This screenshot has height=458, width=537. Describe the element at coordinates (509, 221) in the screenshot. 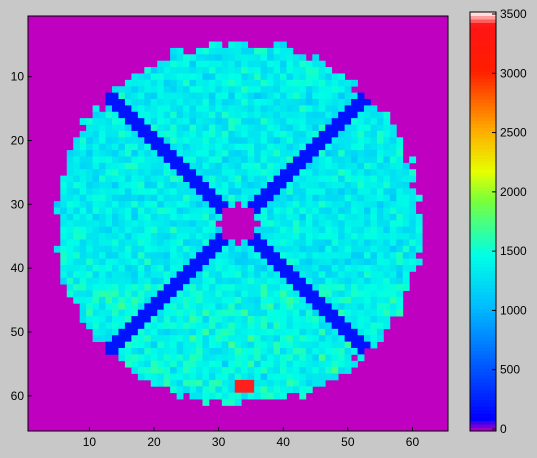

I see `colorbar-ticks: 0500100015002000250030003500` at that location.